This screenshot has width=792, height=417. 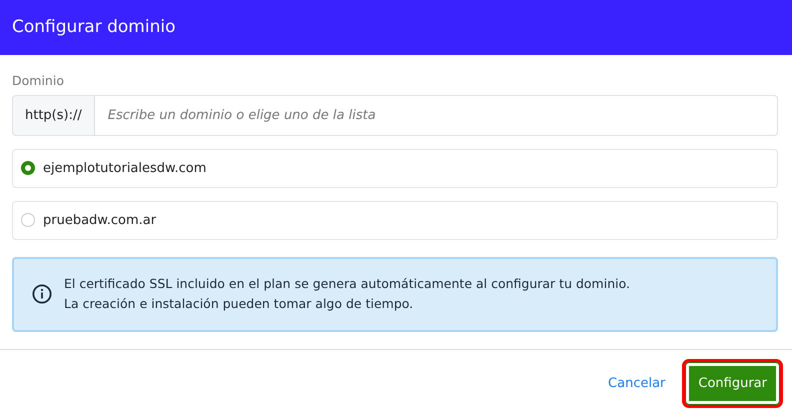 I want to click on domain-option: pruebadw.com.ar, so click(x=99, y=220).